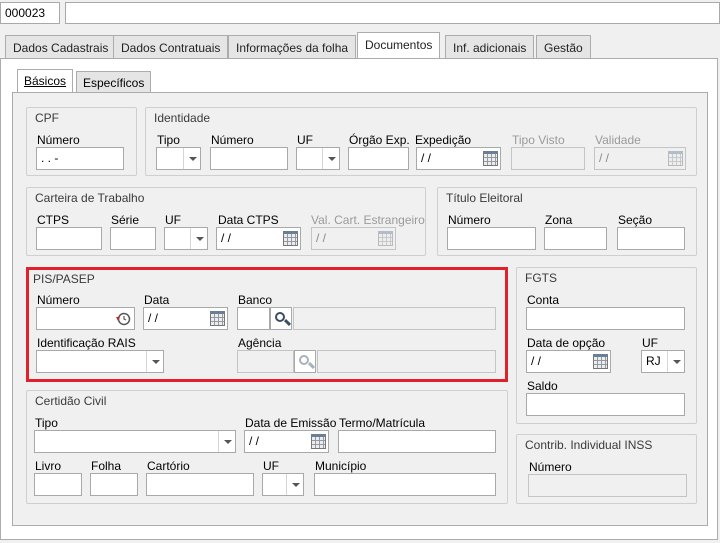 The height and width of the screenshot is (543, 720). What do you see at coordinates (200, 484) in the screenshot?
I see `certidao-cartorio-input` at bounding box center [200, 484].